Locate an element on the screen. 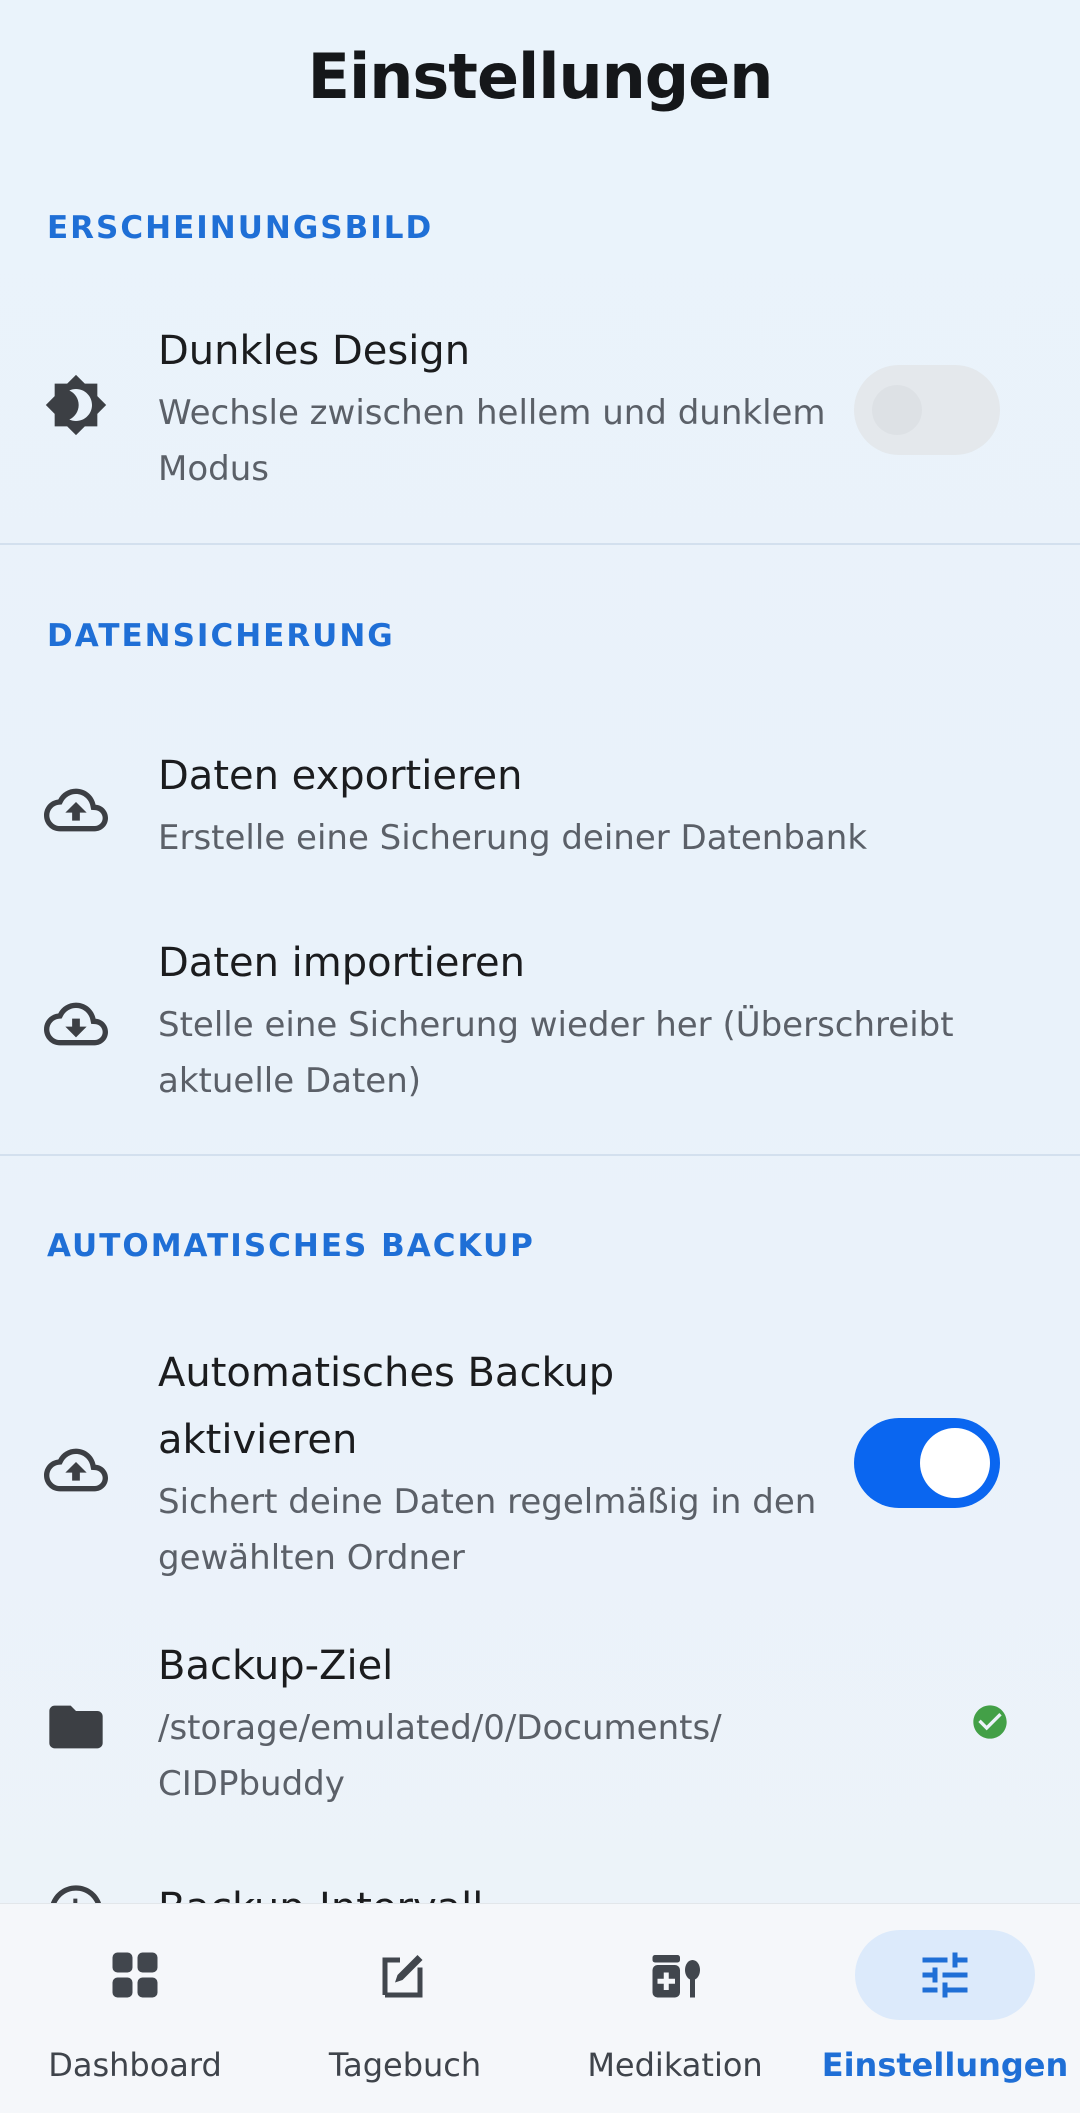 This screenshot has width=1080, height=2113. dashboard-icon is located at coordinates (135, 1975).